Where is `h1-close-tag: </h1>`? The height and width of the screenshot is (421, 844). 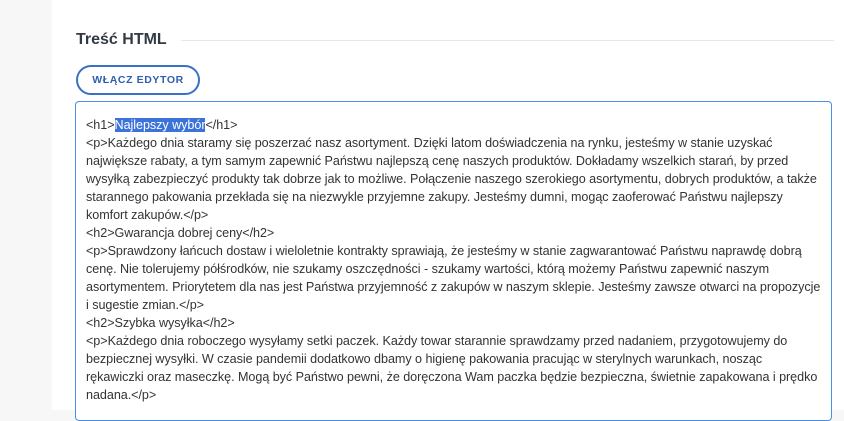
h1-close-tag: </h1> is located at coordinates (221, 125).